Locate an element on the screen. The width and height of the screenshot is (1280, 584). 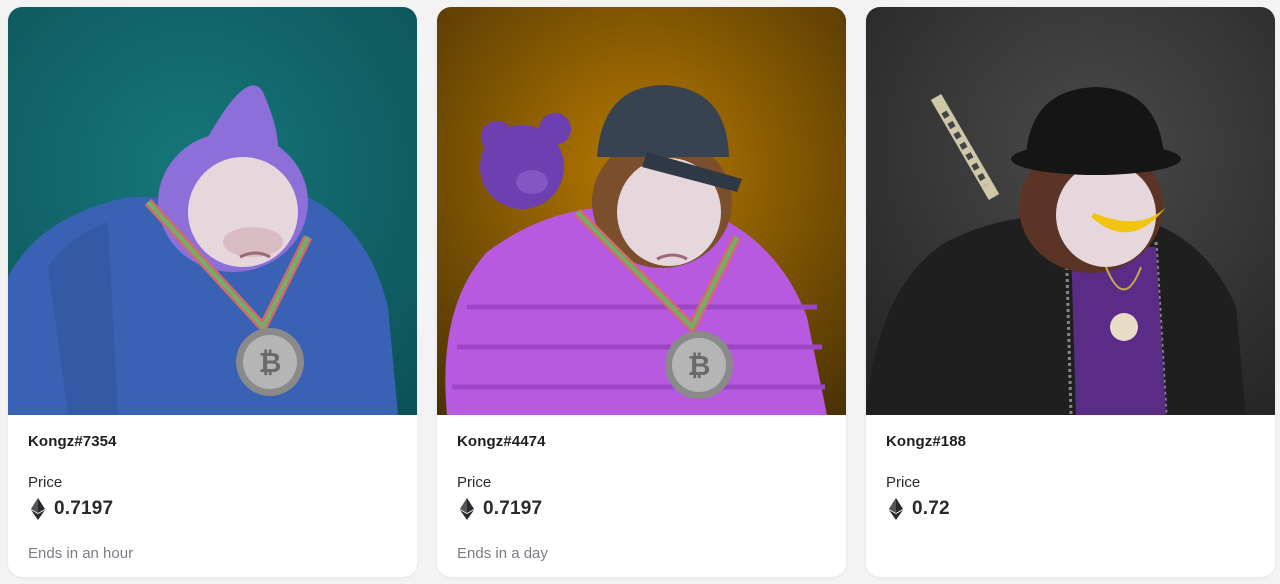
auction-ends-text: Ends in an hour is located at coordinates (81, 553).